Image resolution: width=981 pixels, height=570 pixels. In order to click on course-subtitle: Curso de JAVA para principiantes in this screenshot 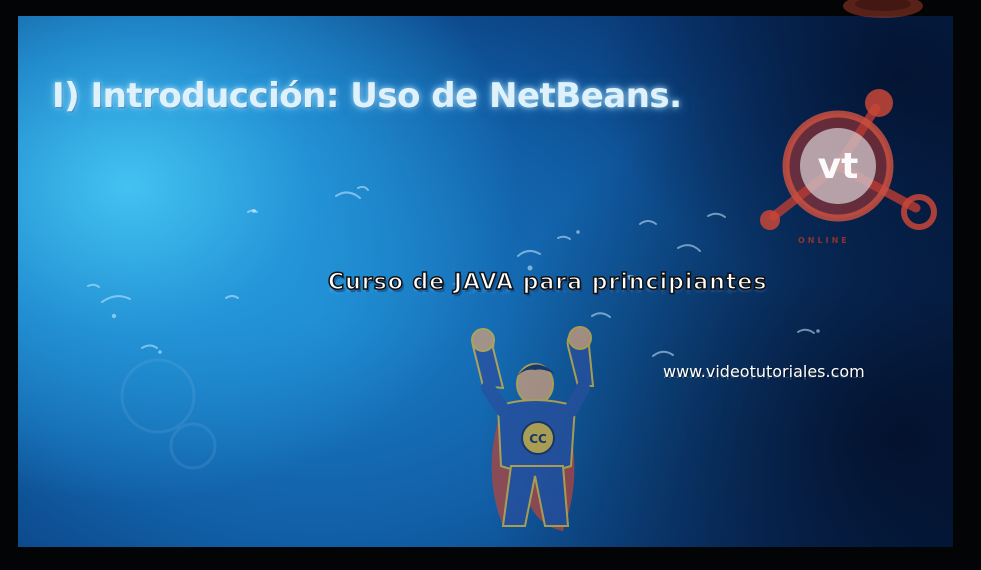, I will do `click(547, 282)`.